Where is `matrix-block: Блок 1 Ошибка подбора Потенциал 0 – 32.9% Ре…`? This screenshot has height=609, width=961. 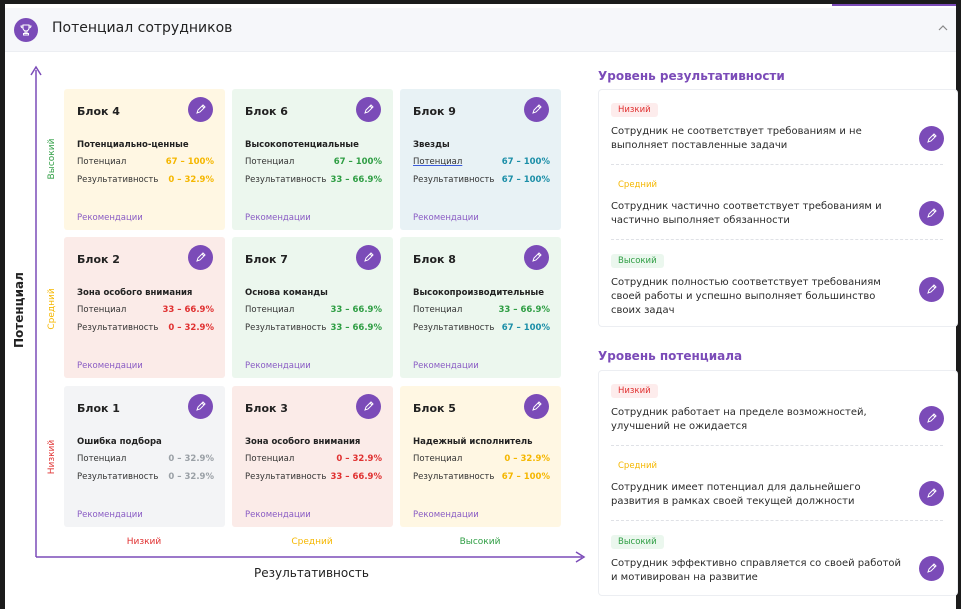 matrix-block: Блок 1 Ошибка подбора Потенциал 0 – 32.9% Ре… is located at coordinates (144, 456).